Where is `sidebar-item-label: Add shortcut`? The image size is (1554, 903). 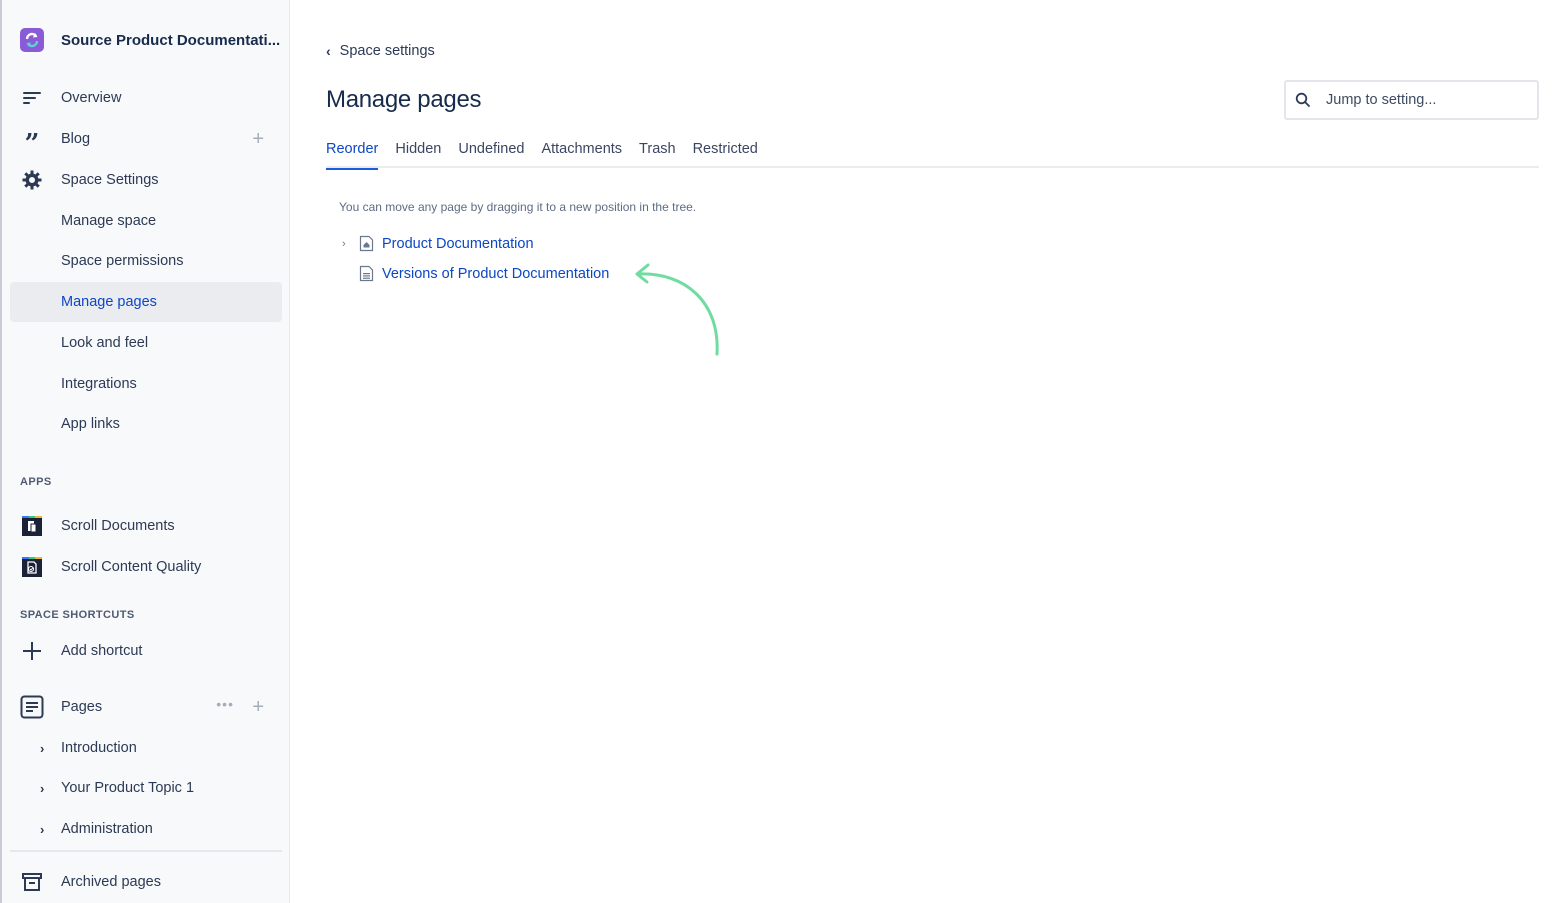
sidebar-item-label: Add shortcut is located at coordinates (102, 651).